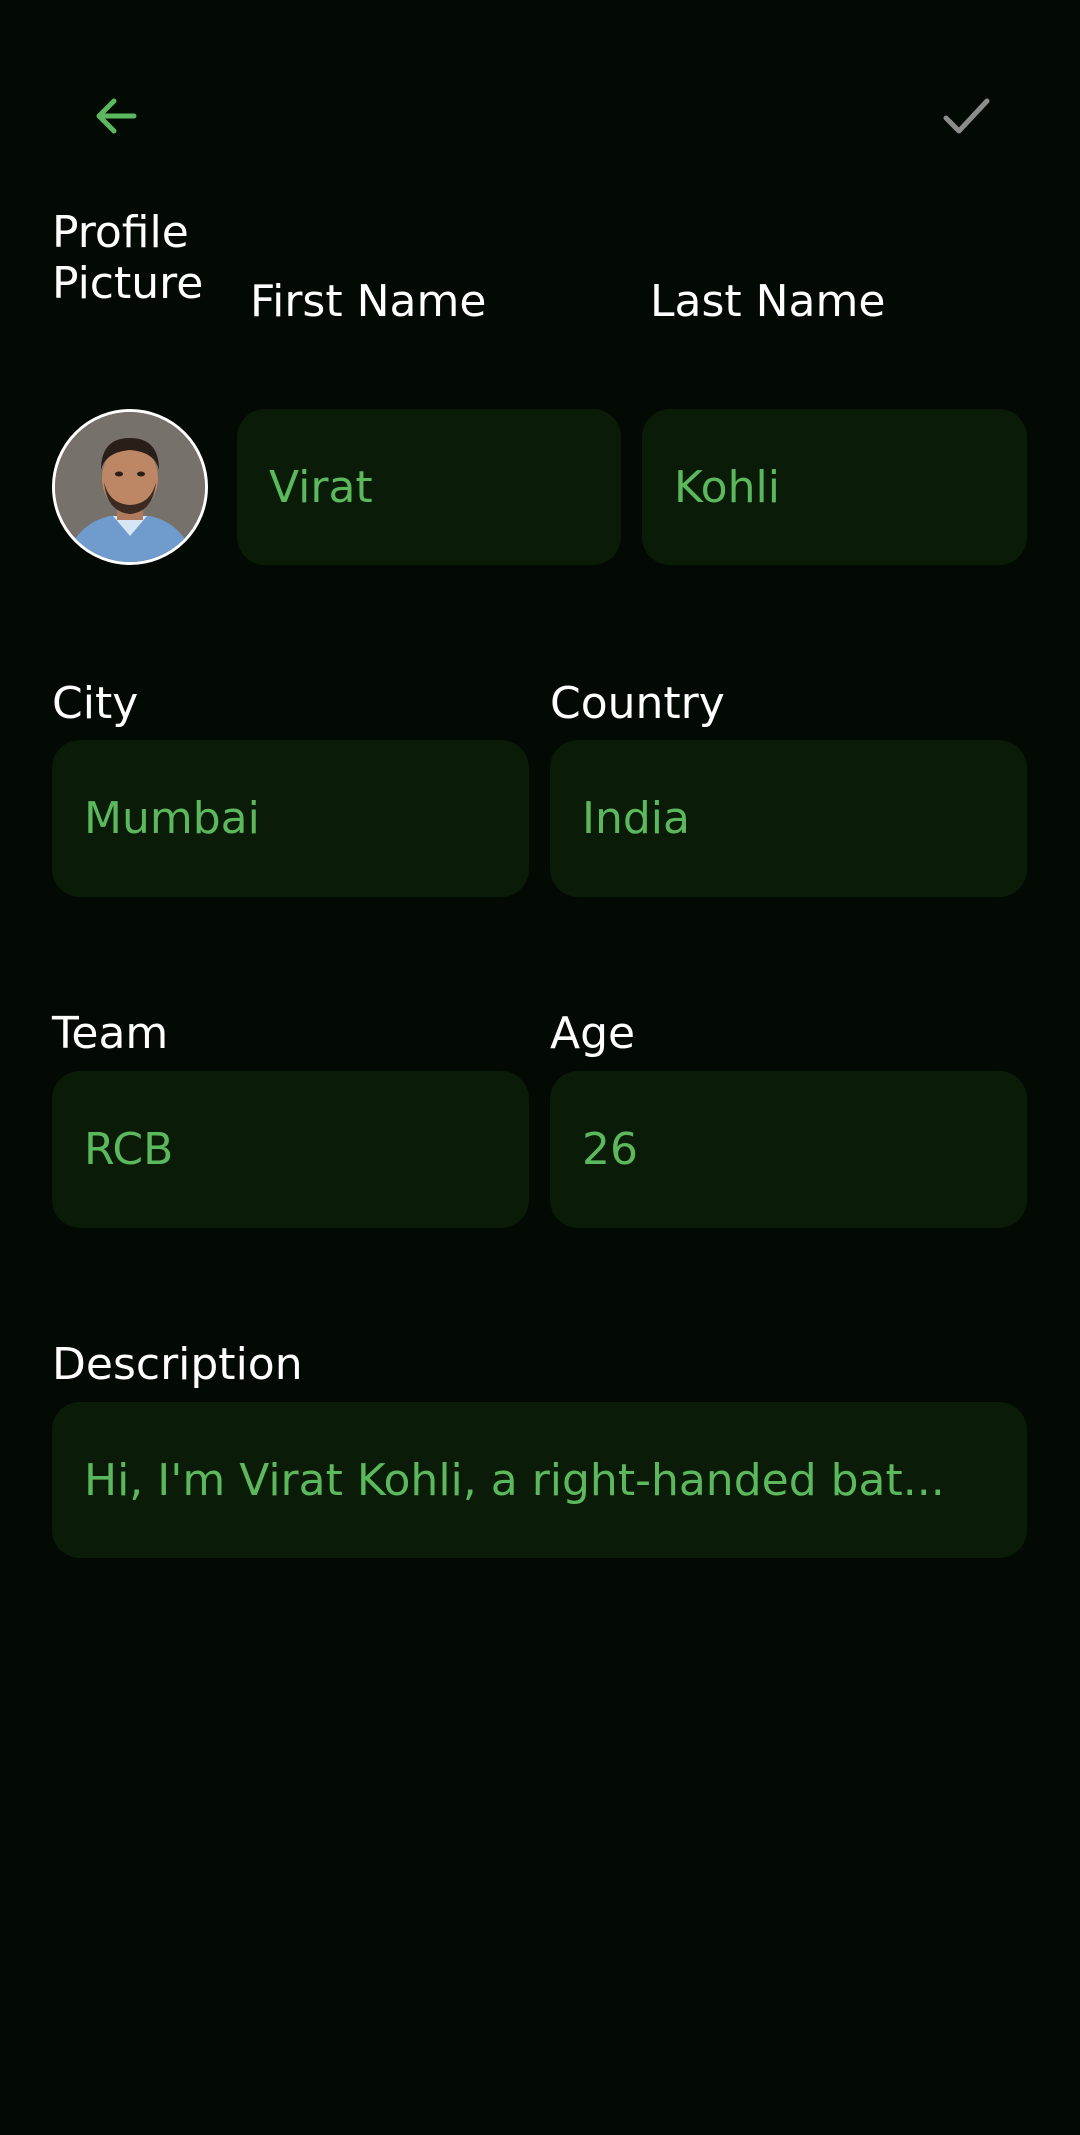  I want to click on age-value: 26, so click(610, 1149).